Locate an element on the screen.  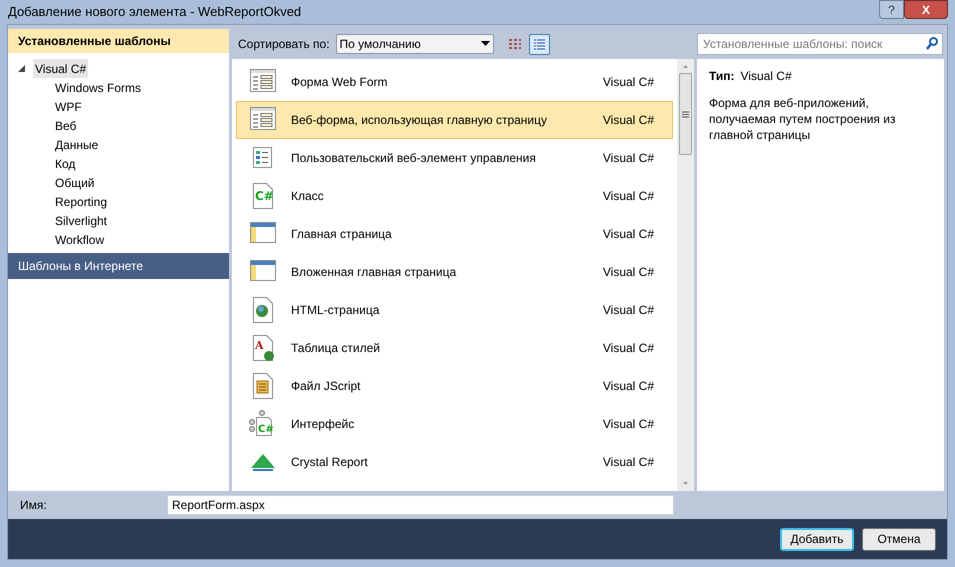
template-description: Форма для веб-приложений, получаемая путем построения из главной страницы is located at coordinates (802, 119).